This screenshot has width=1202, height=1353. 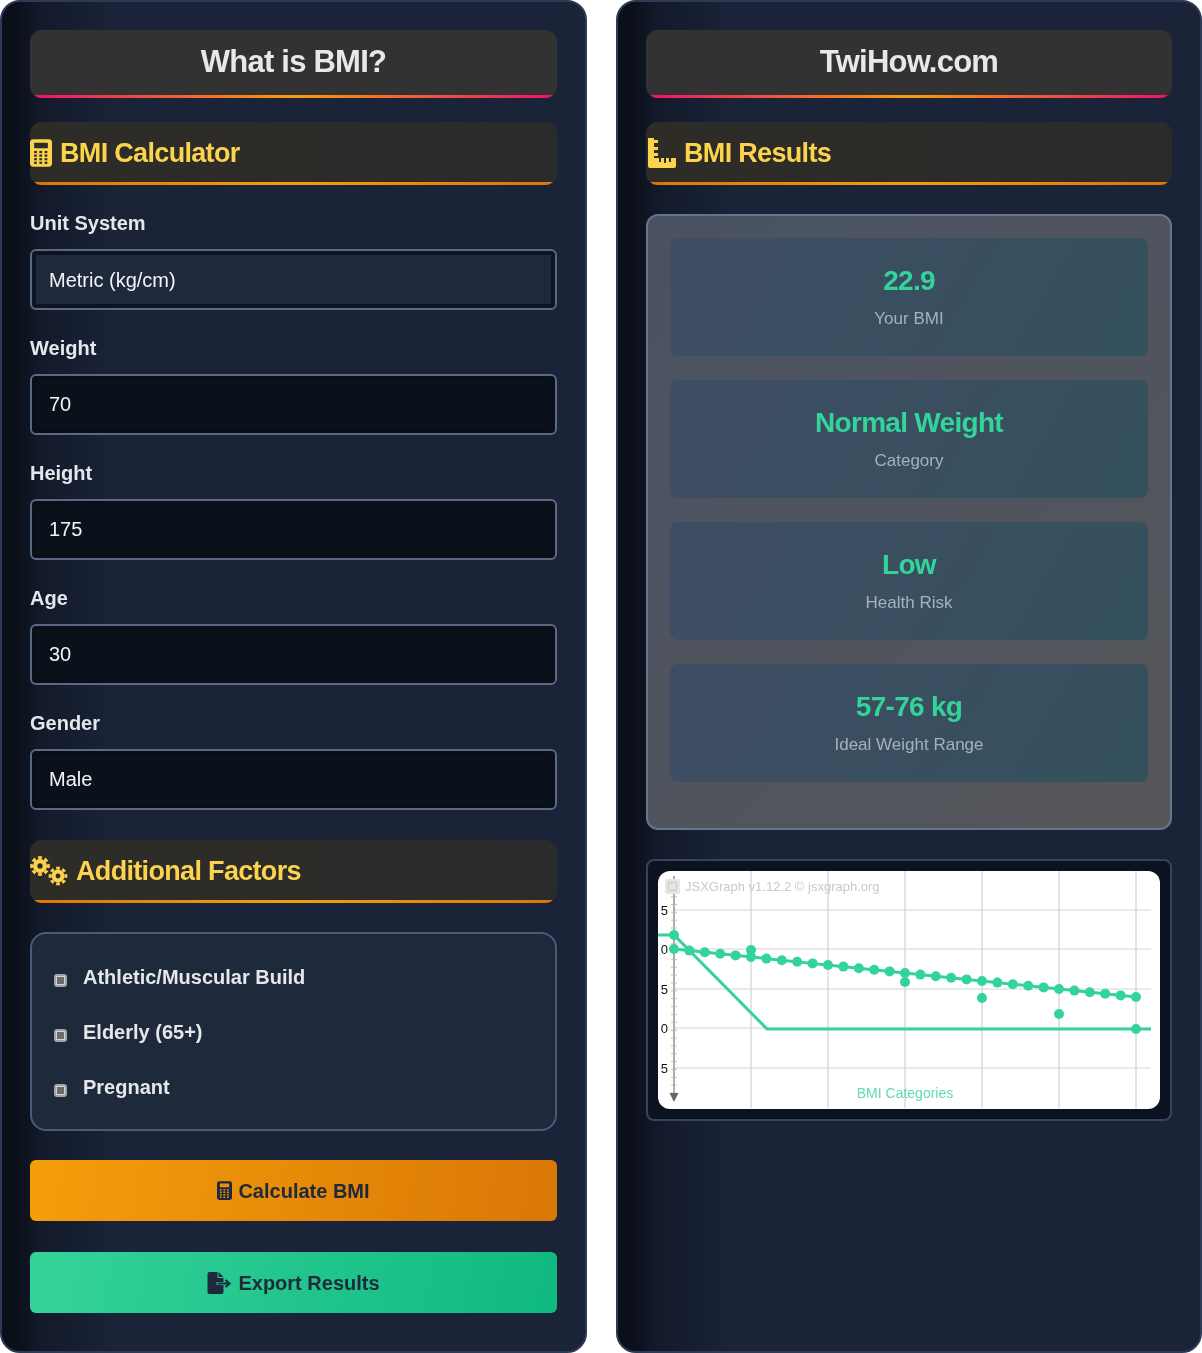 What do you see at coordinates (188, 871) in the screenshot?
I see `section-title: Additional Factors` at bounding box center [188, 871].